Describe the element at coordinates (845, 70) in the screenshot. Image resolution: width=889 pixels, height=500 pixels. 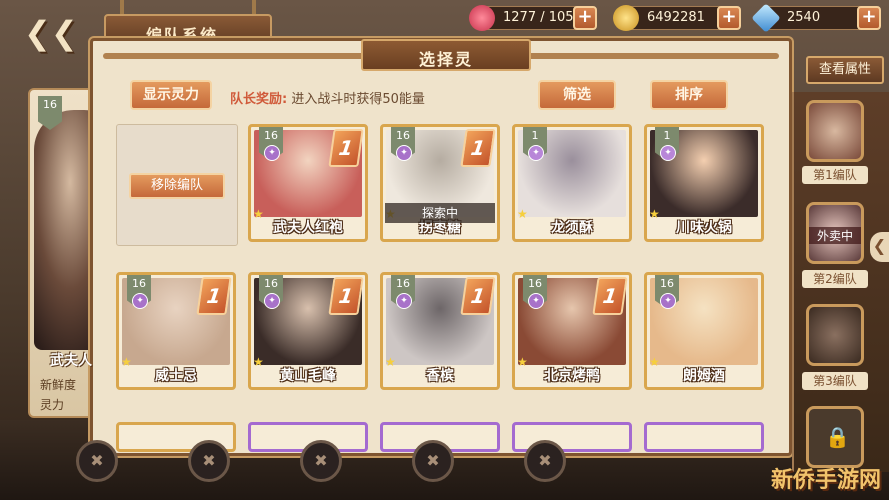
I see `view-attributes-button: 查看属性` at that location.